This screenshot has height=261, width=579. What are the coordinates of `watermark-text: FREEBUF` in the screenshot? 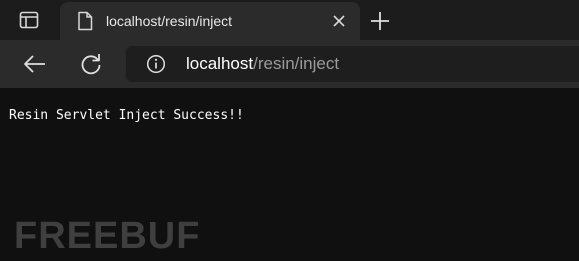 It's located at (107, 233).